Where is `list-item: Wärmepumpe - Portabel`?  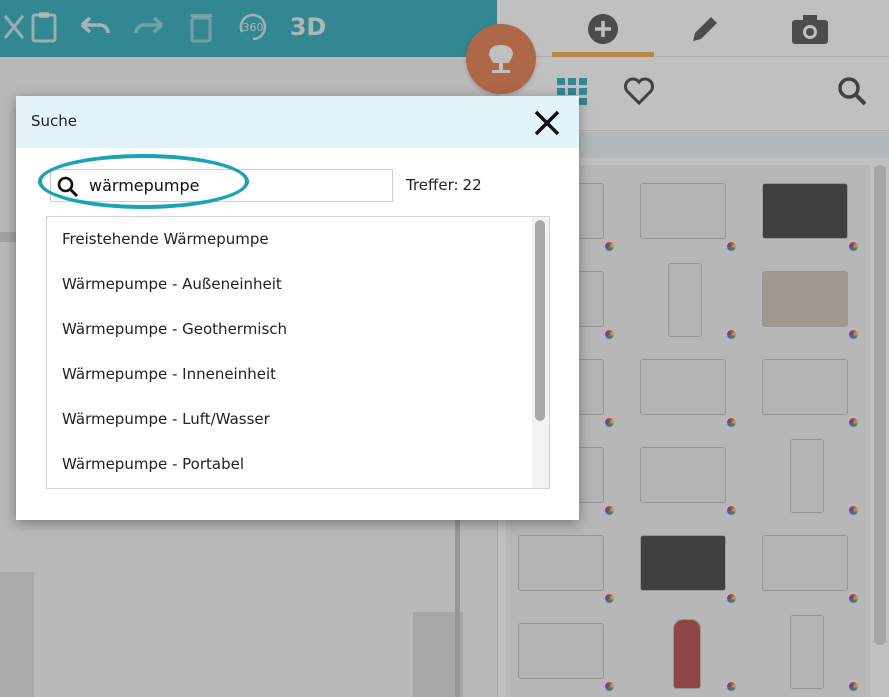
list-item: Wärmepumpe - Portabel is located at coordinates (289, 464).